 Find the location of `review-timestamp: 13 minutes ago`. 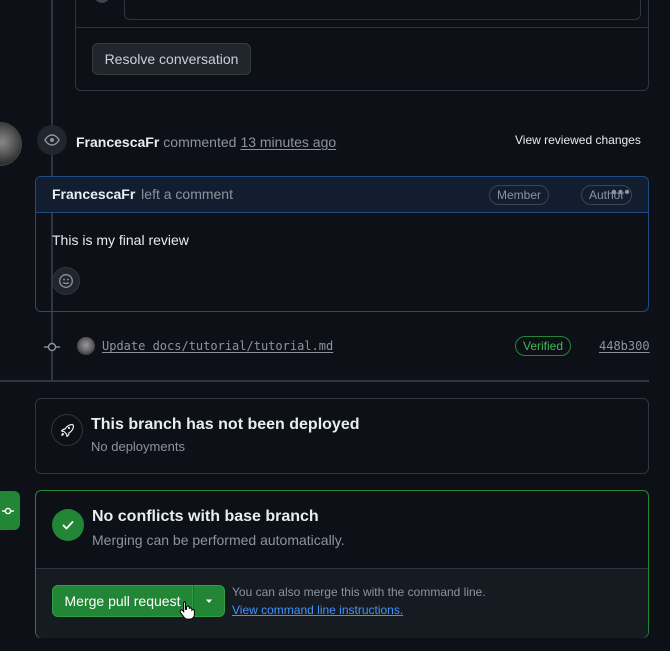

review-timestamp: 13 minutes ago is located at coordinates (288, 142).